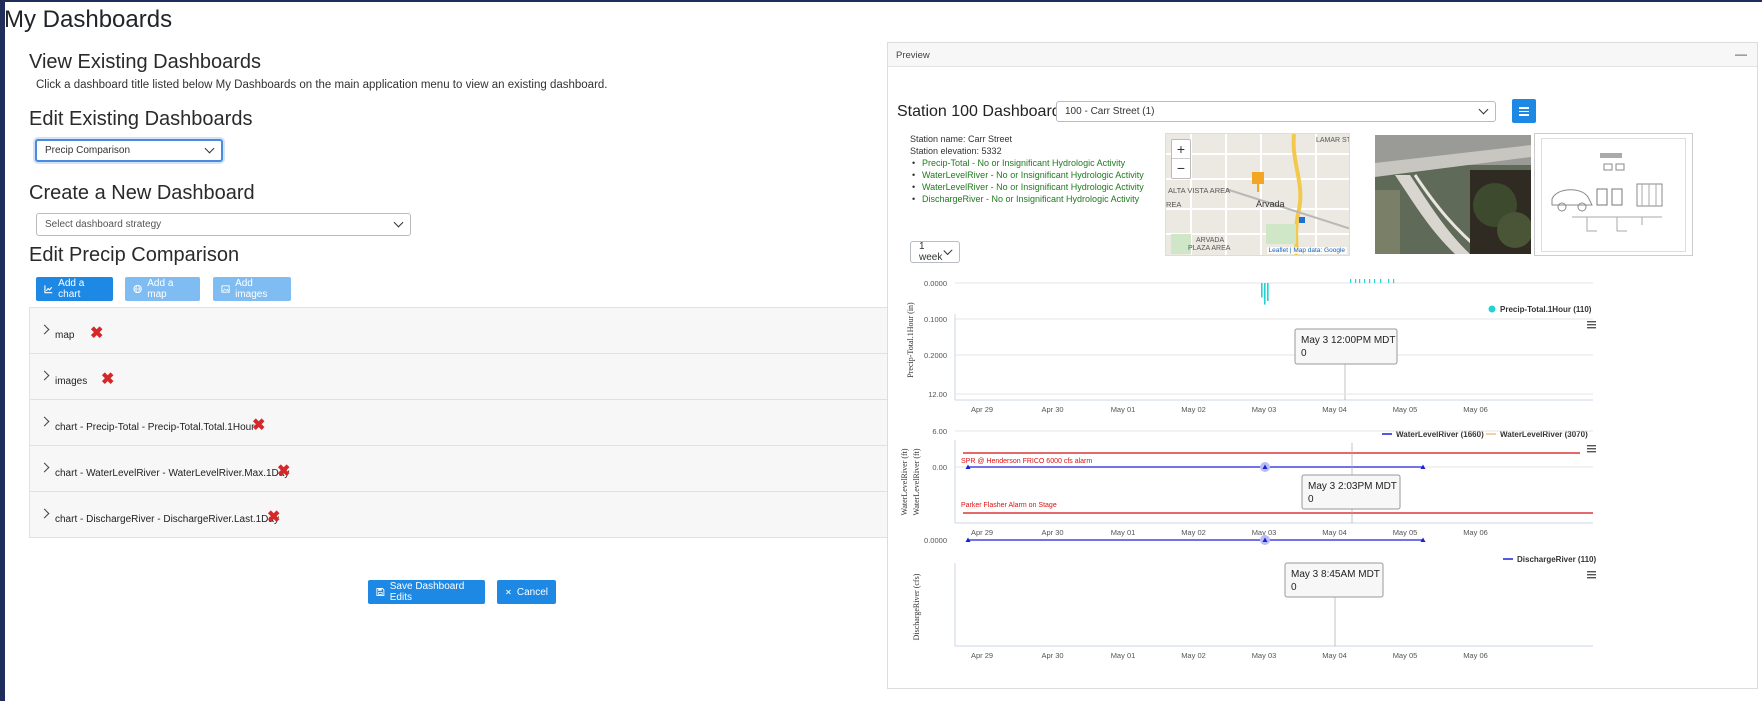  I want to click on discharge-y-label: DischargeRiver (cfs), so click(916, 606).